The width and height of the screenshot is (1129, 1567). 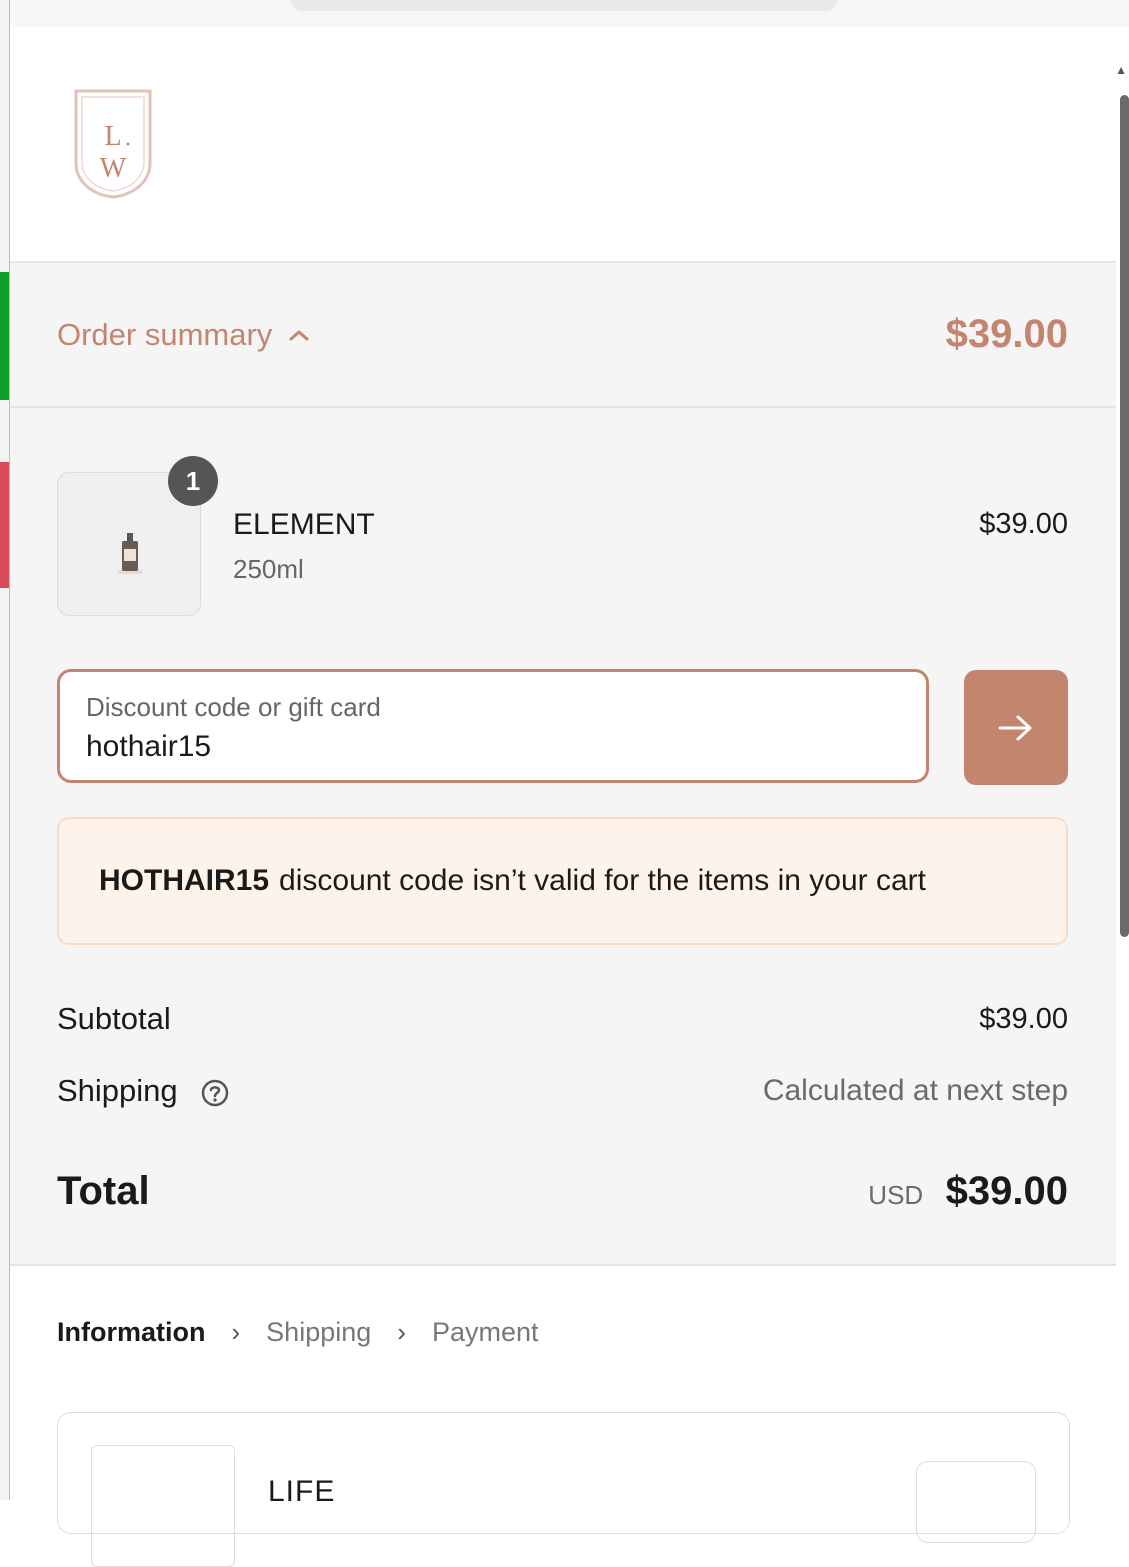 I want to click on total-row: Total USD $39.00, so click(x=562, y=1191).